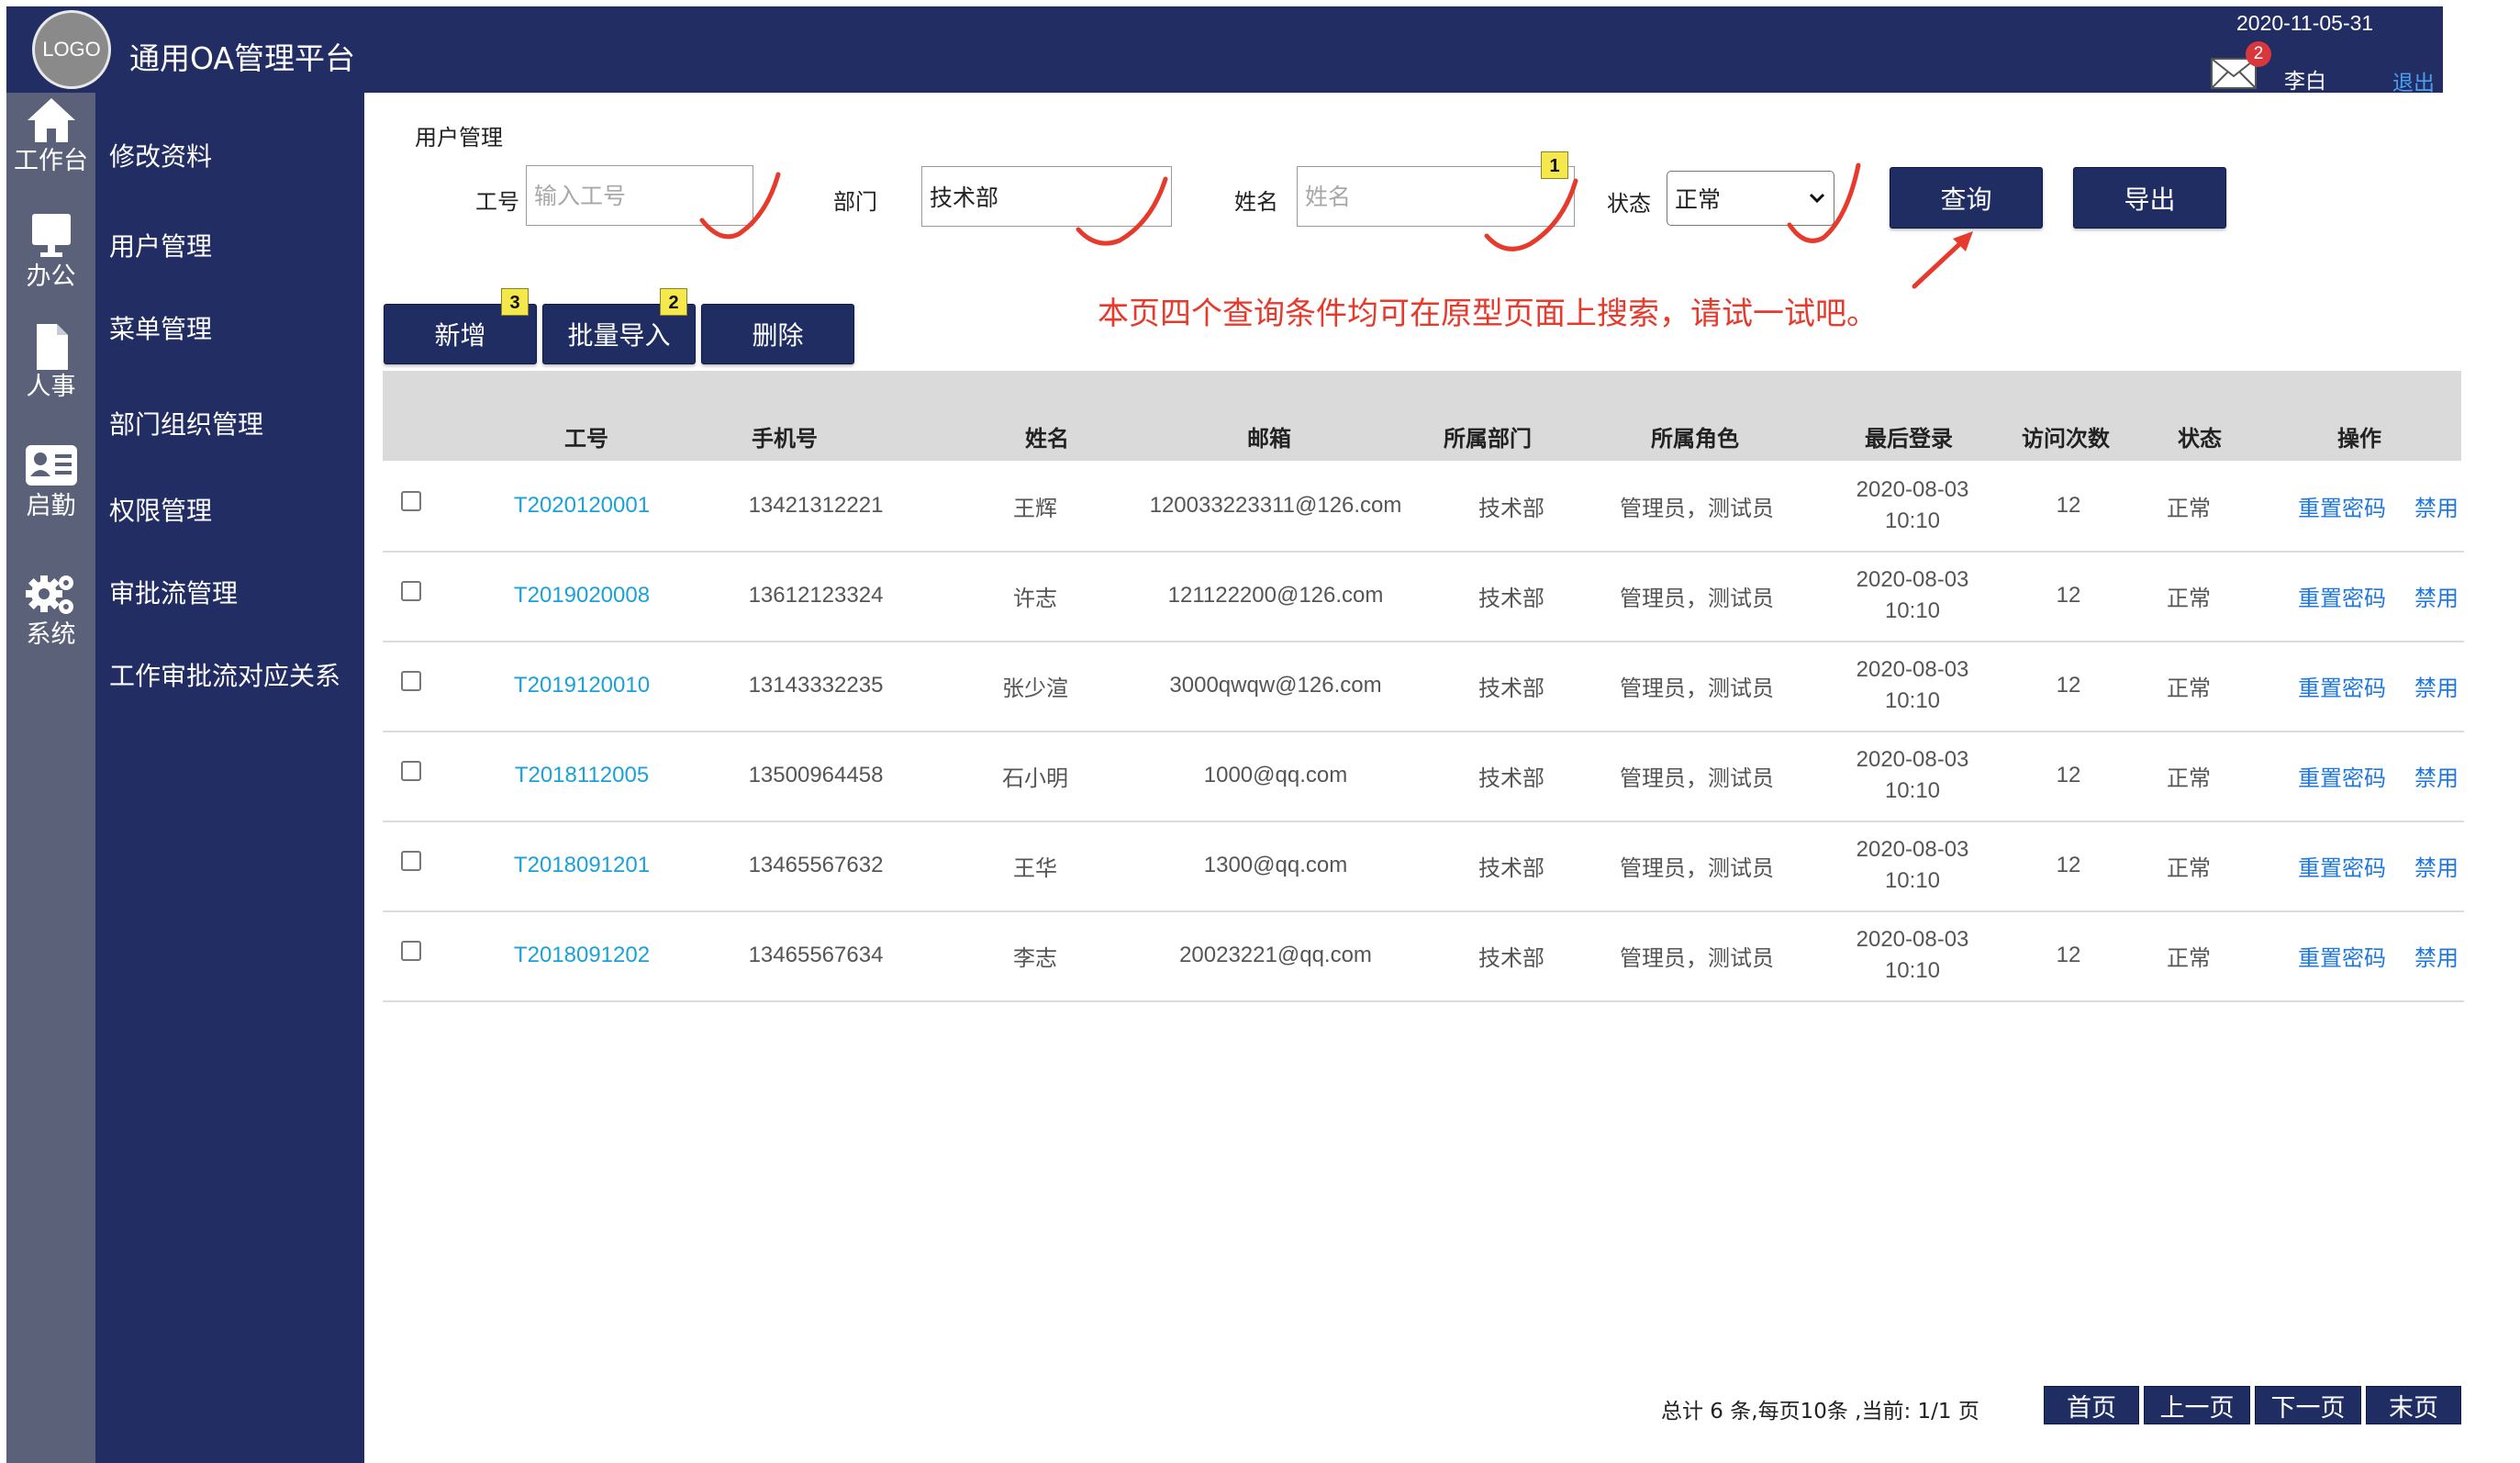 The image size is (2520, 1463). What do you see at coordinates (2413, 80) in the screenshot?
I see `logout-link: 退出` at bounding box center [2413, 80].